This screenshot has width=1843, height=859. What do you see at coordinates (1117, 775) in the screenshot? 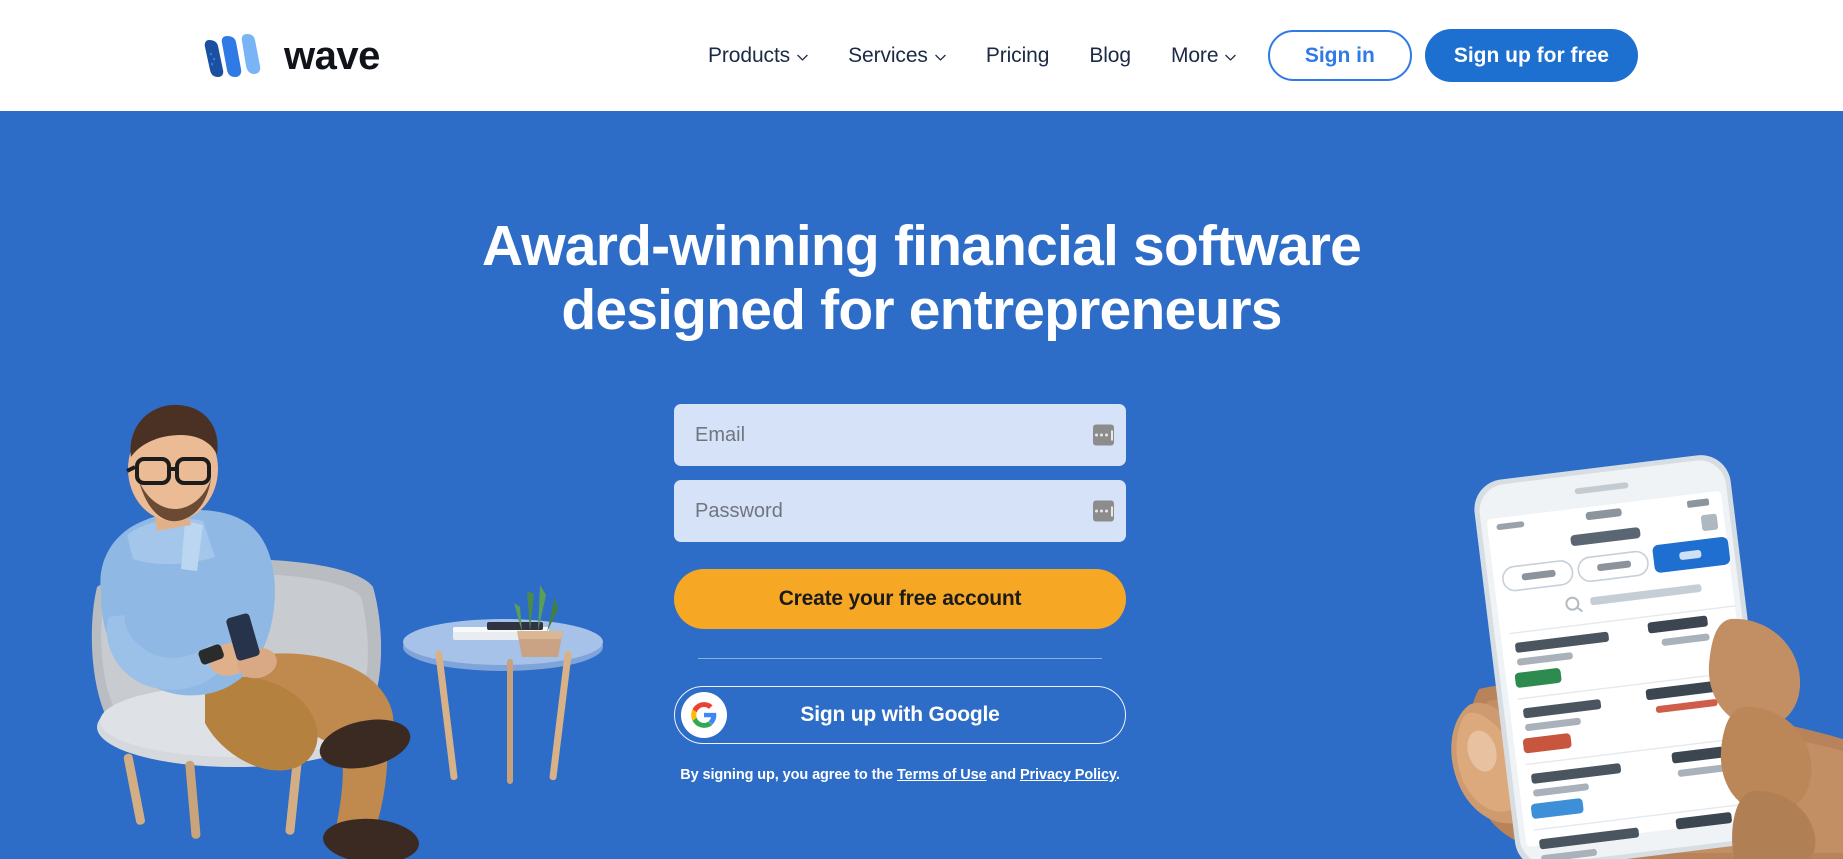
I see `legal-suffix: .` at bounding box center [1117, 775].